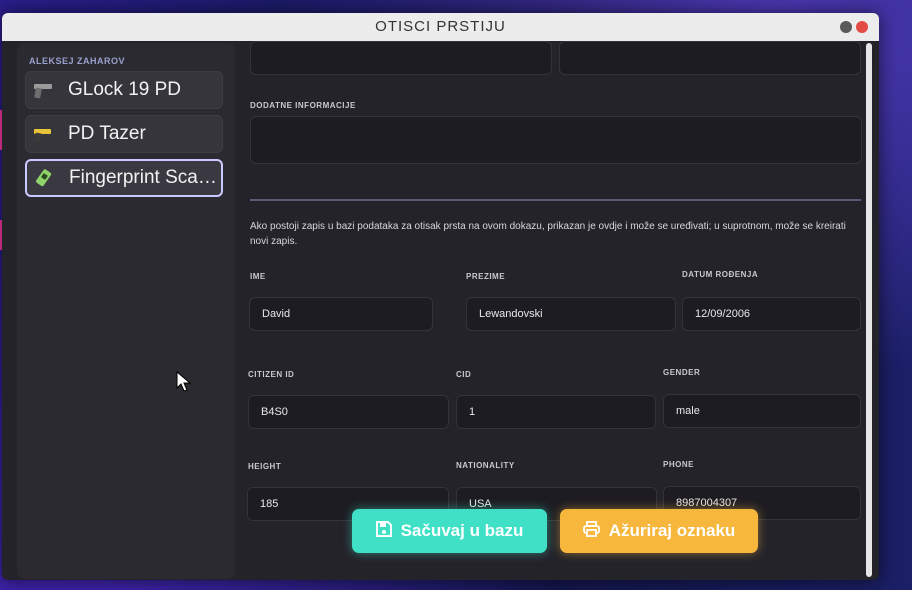  Describe the element at coordinates (43, 90) in the screenshot. I see `pistol-icon` at that location.